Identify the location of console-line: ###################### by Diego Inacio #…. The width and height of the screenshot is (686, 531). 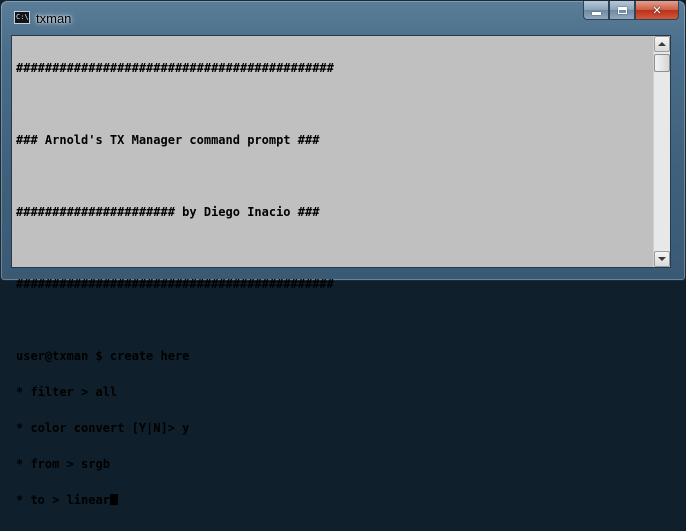
(168, 212).